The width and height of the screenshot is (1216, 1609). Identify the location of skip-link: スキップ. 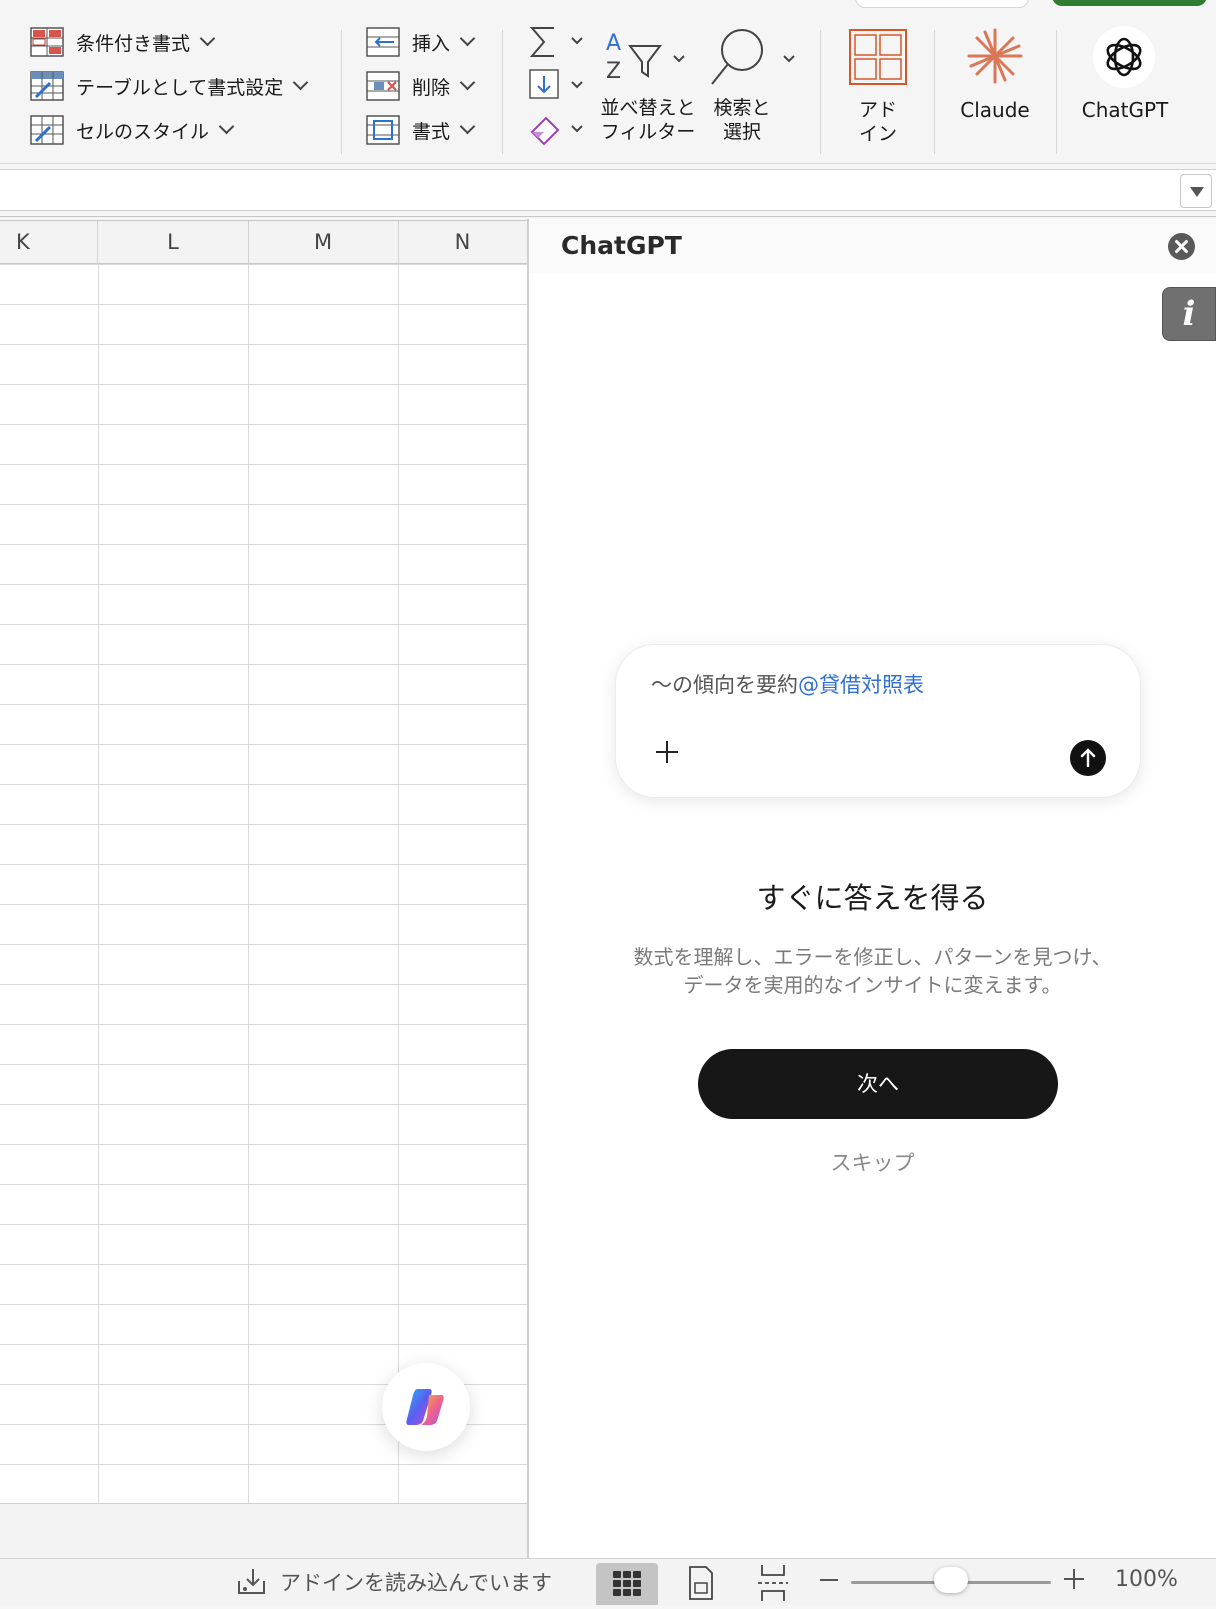
(872, 1162).